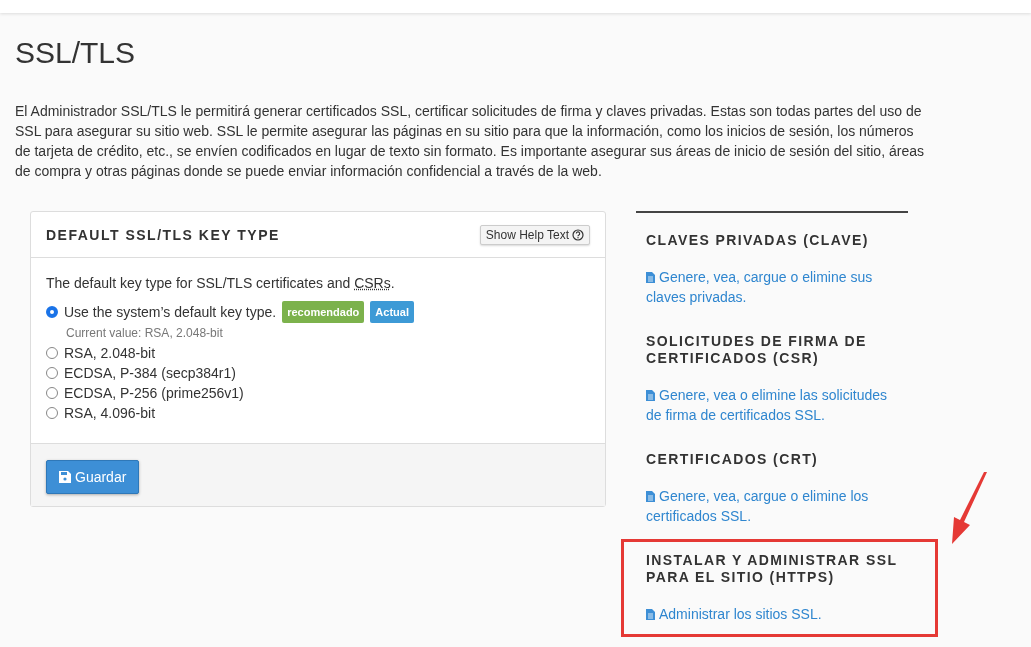 The image size is (1031, 647). I want to click on option-label: RSA, 2.048-bit, so click(110, 353).